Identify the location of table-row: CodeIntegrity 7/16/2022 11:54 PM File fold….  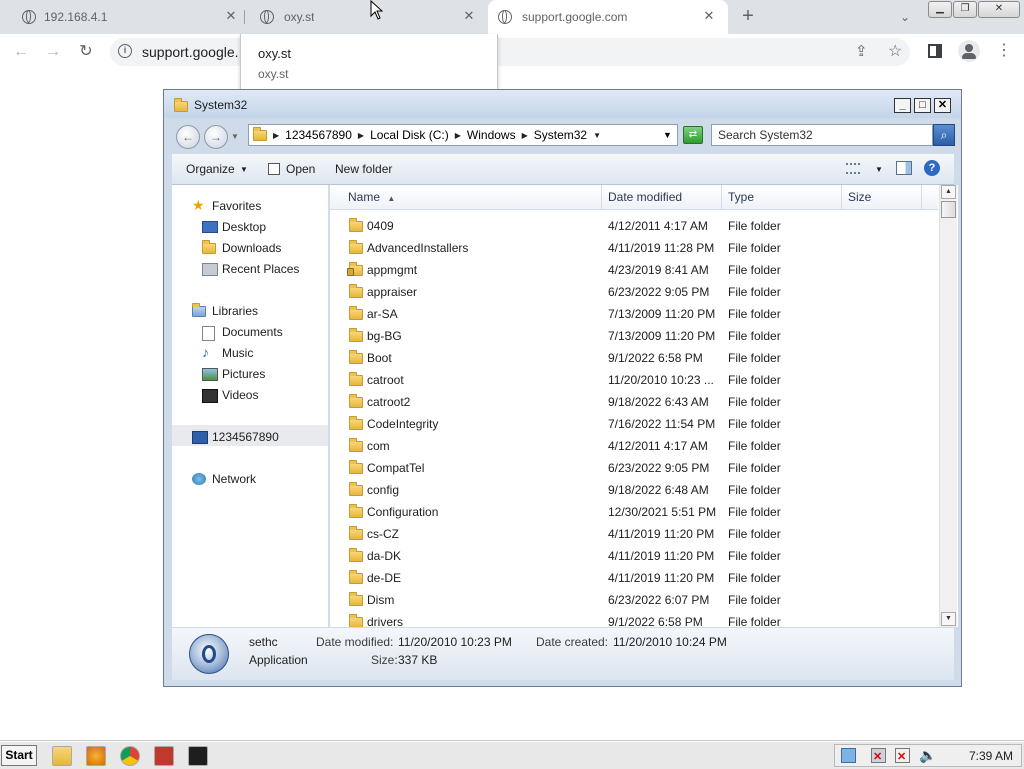
(634, 424).